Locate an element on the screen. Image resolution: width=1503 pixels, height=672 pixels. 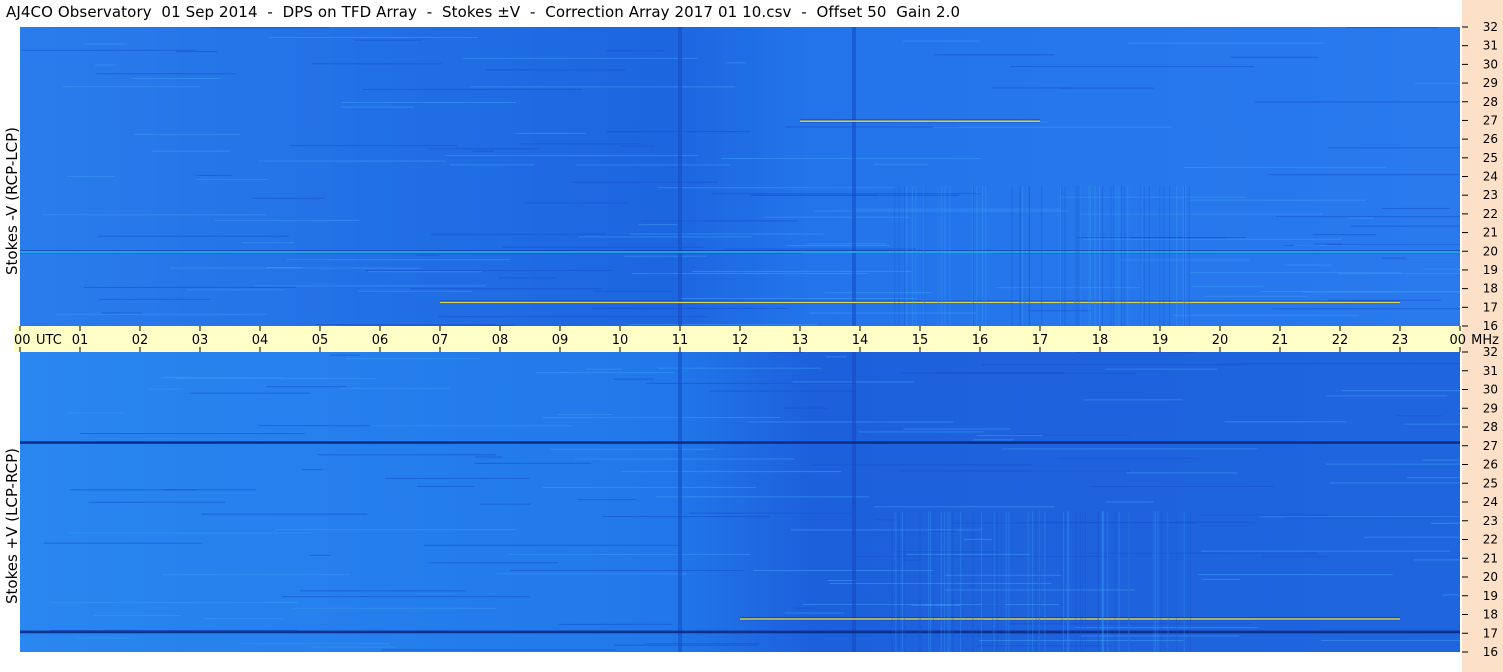
time-tick-label: 04 is located at coordinates (260, 340).